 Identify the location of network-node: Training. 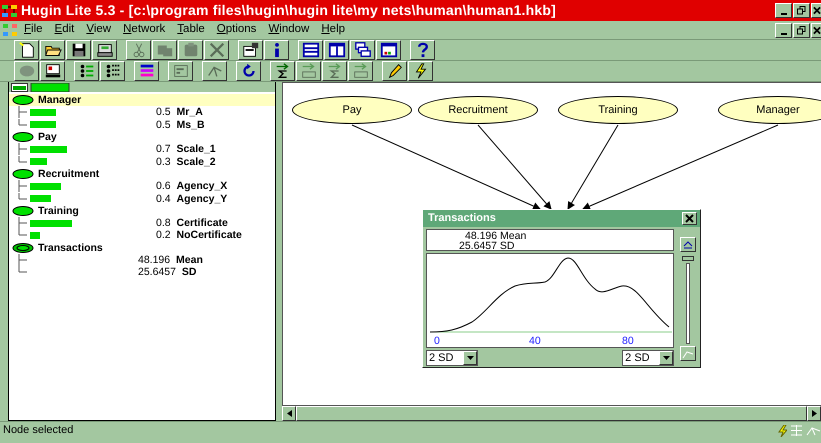
(618, 110).